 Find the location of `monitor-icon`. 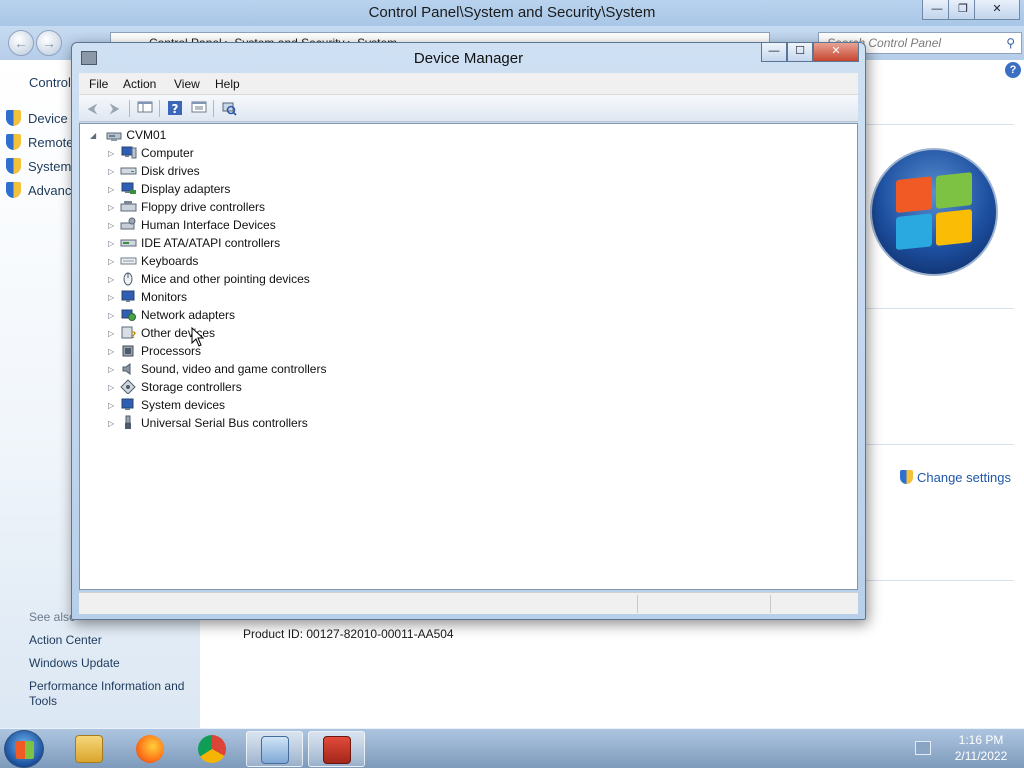

monitor-icon is located at coordinates (128, 296).